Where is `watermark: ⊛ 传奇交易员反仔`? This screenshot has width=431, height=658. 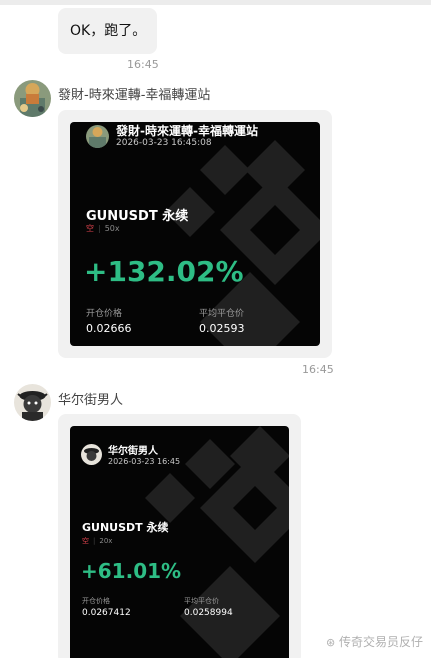
watermark: ⊛ 传奇交易员反仔 is located at coordinates (374, 641).